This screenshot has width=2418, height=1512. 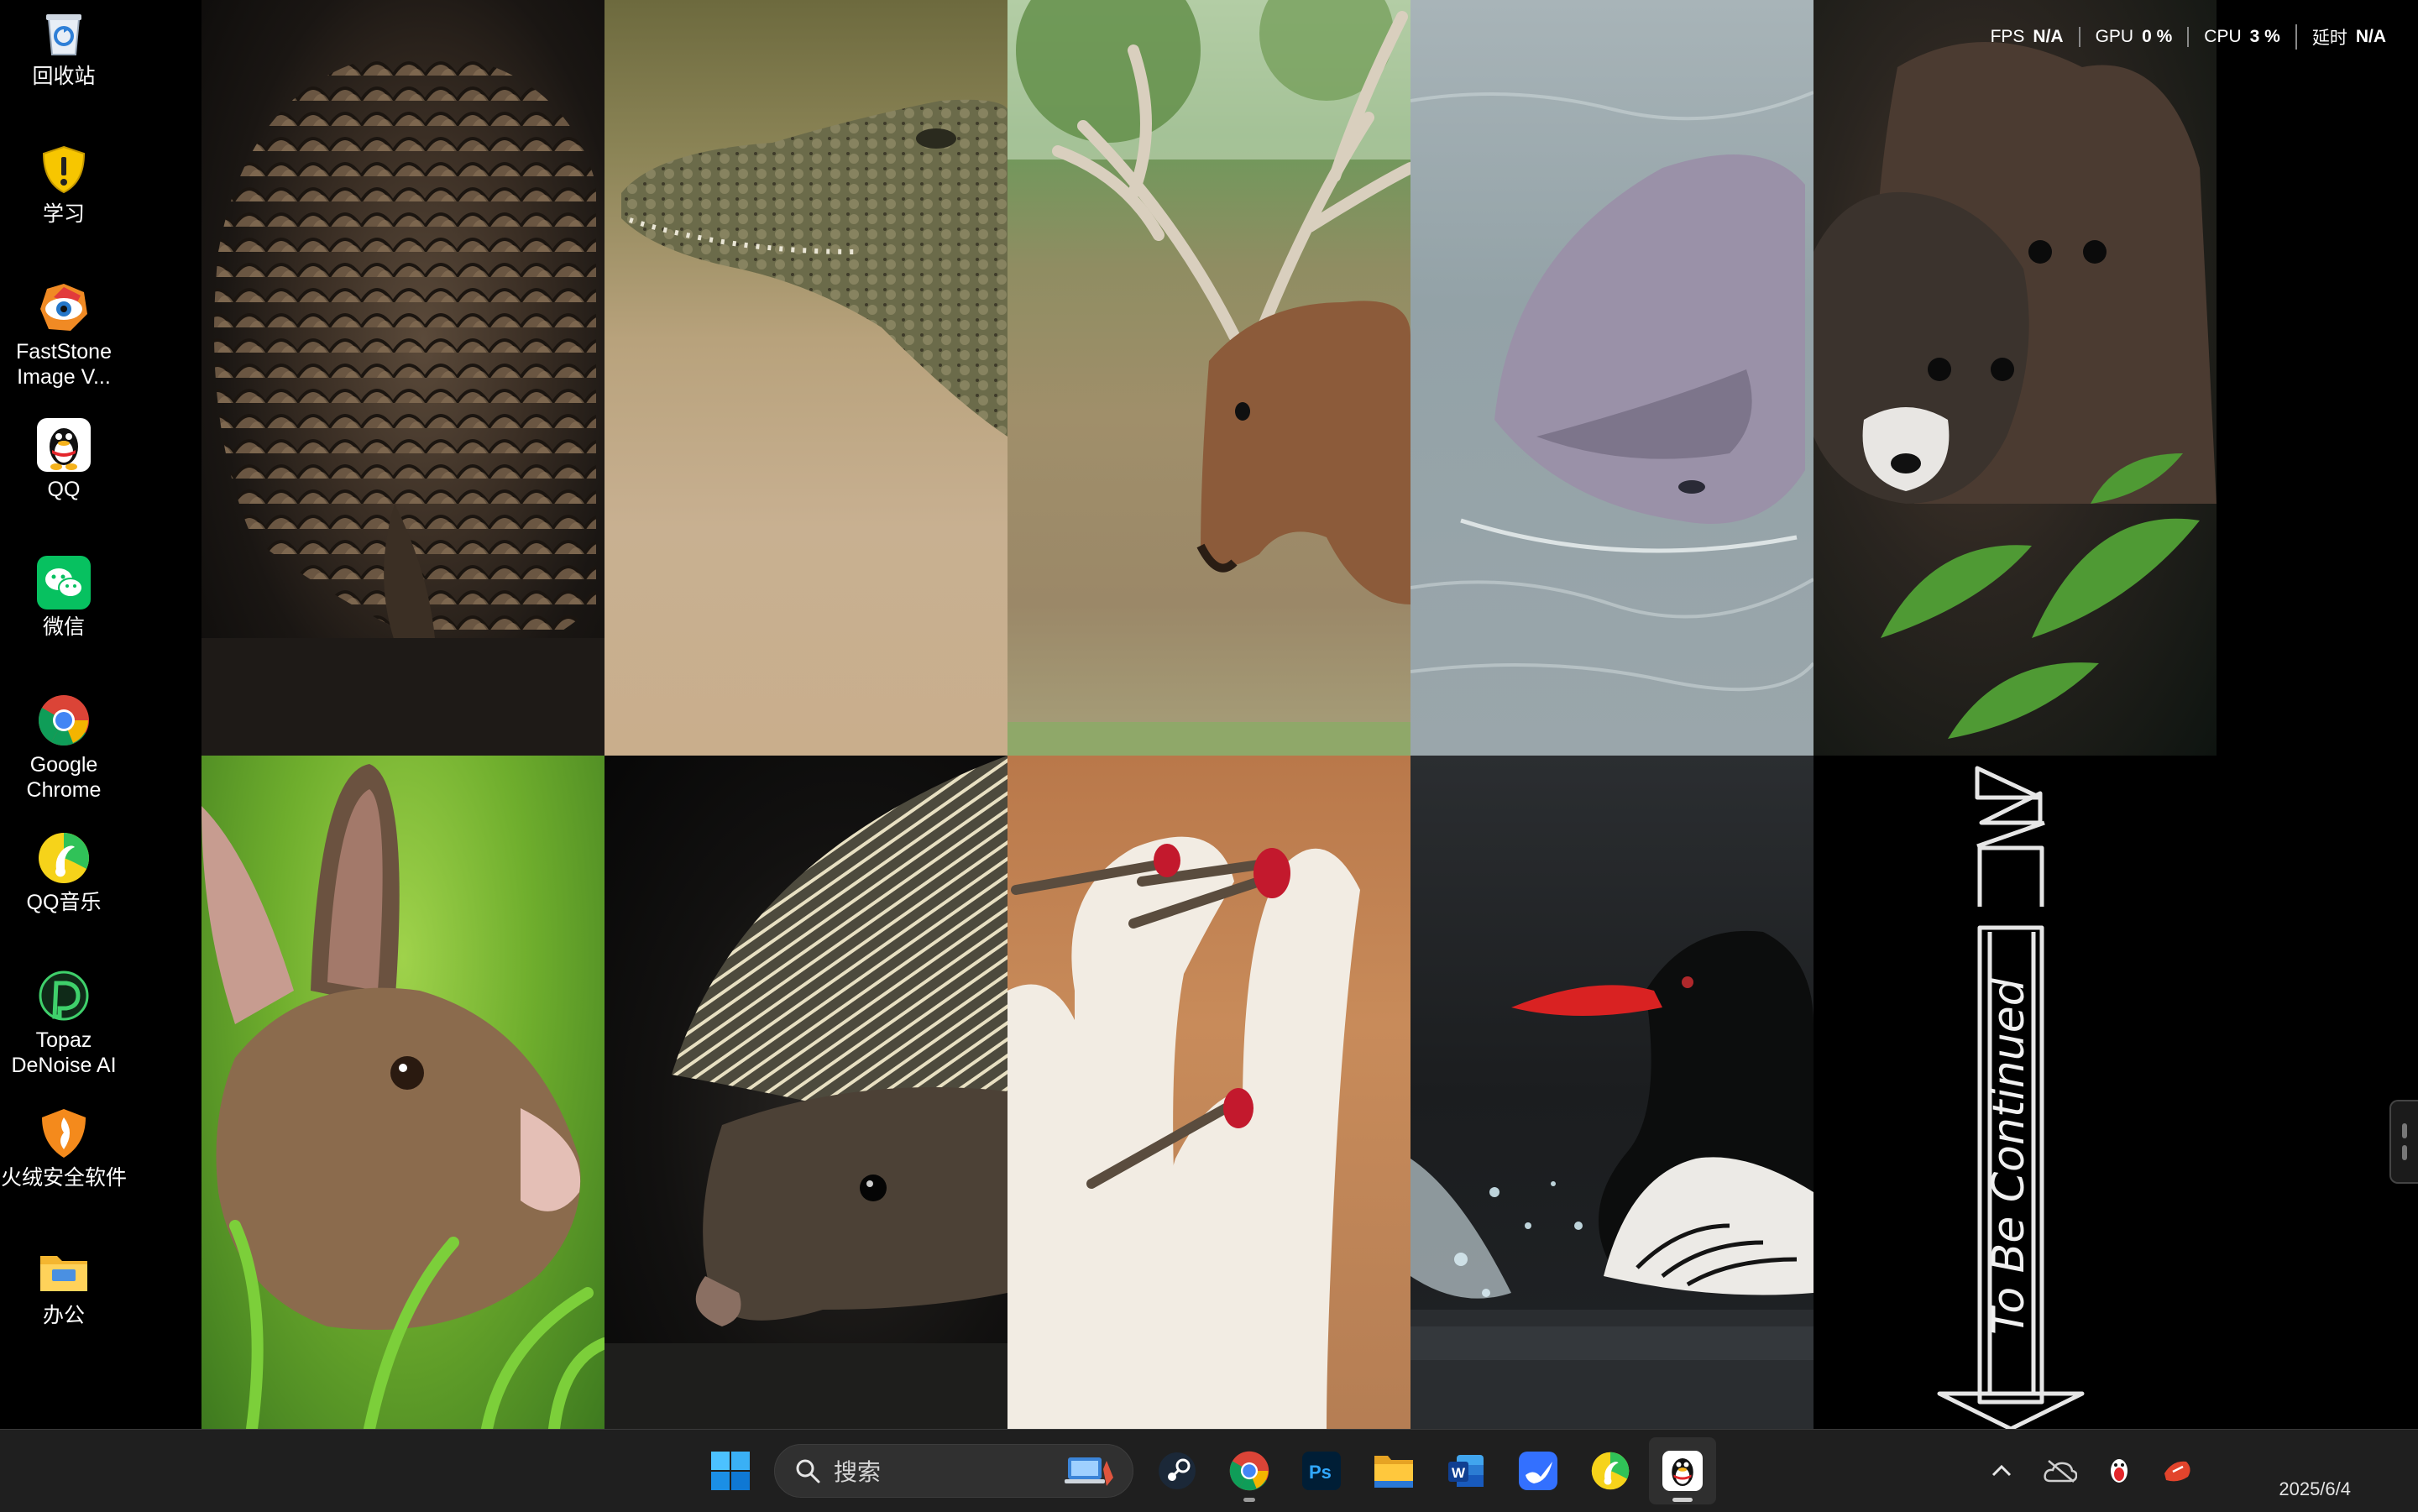 I want to click on taskbar-chrome, so click(x=1249, y=1470).